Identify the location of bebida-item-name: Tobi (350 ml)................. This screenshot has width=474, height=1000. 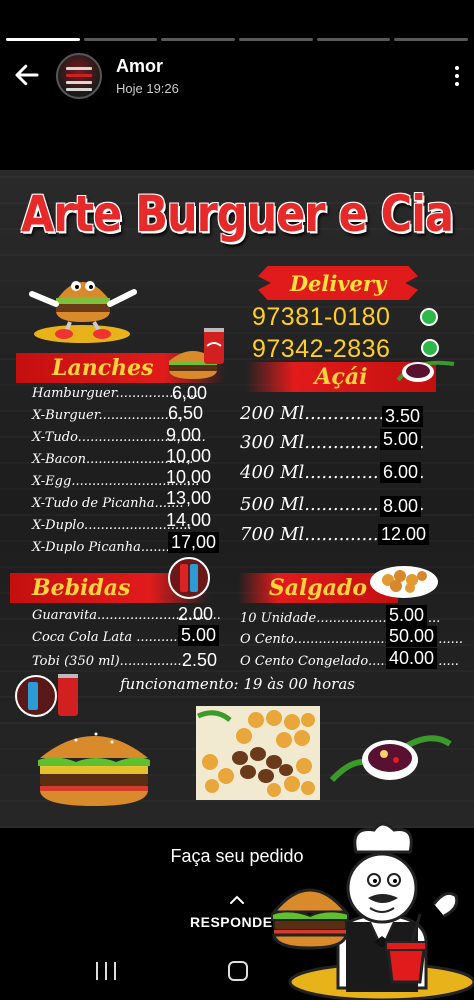
(109, 661).